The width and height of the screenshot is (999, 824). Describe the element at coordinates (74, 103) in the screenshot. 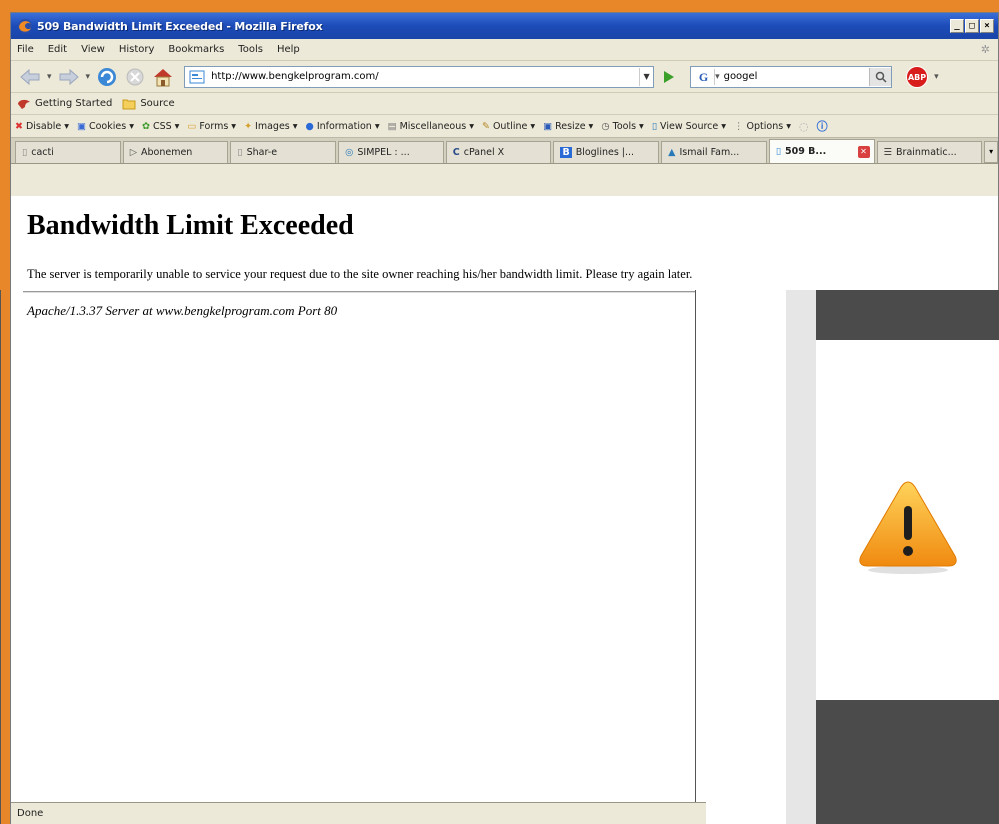

I see `bookmark-label: Getting Started` at that location.